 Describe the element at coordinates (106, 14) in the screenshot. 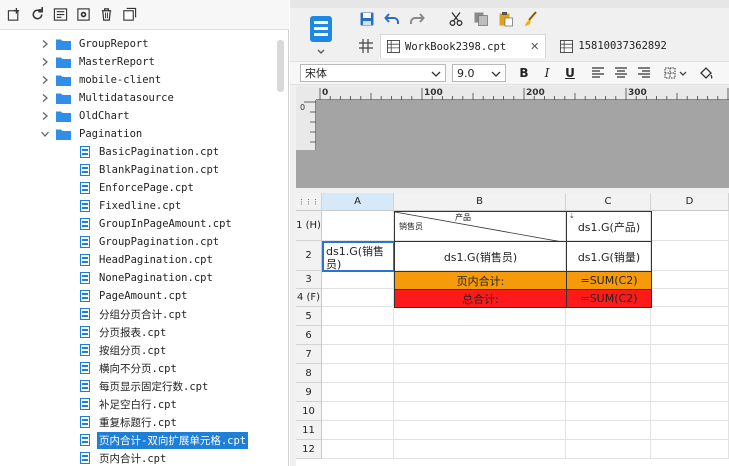

I see `delete-icon` at that location.